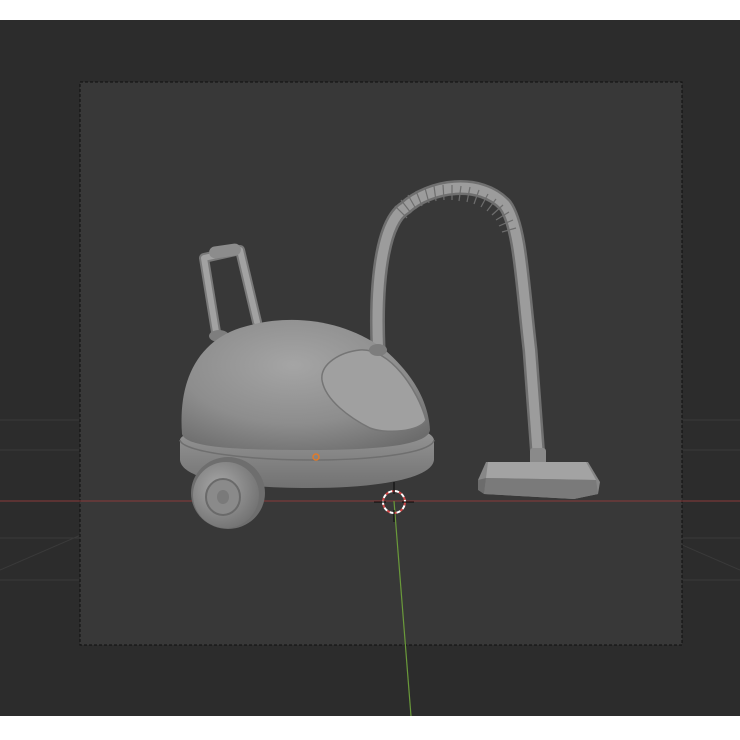 Image resolution: width=740 pixels, height=740 pixels. I want to click on wheel, so click(228, 493).